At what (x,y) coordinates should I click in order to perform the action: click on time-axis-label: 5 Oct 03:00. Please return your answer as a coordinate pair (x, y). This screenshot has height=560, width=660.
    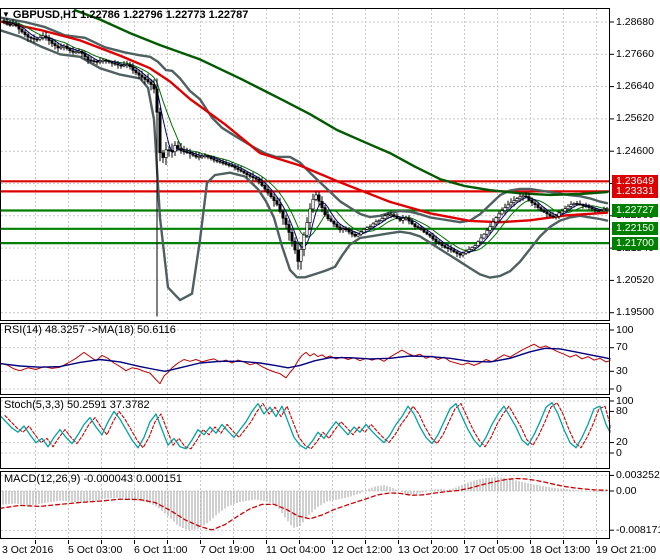
    Looking at the image, I should click on (95, 550).